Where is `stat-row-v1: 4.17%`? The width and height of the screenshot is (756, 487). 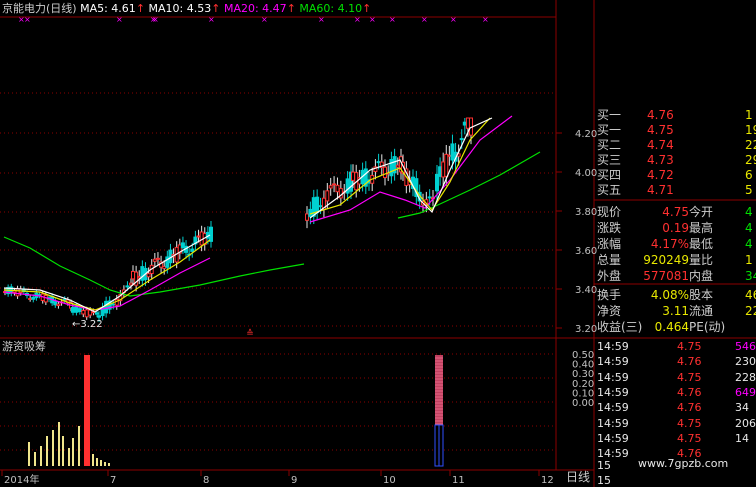 stat-row-v1: 4.17% is located at coordinates (669, 244).